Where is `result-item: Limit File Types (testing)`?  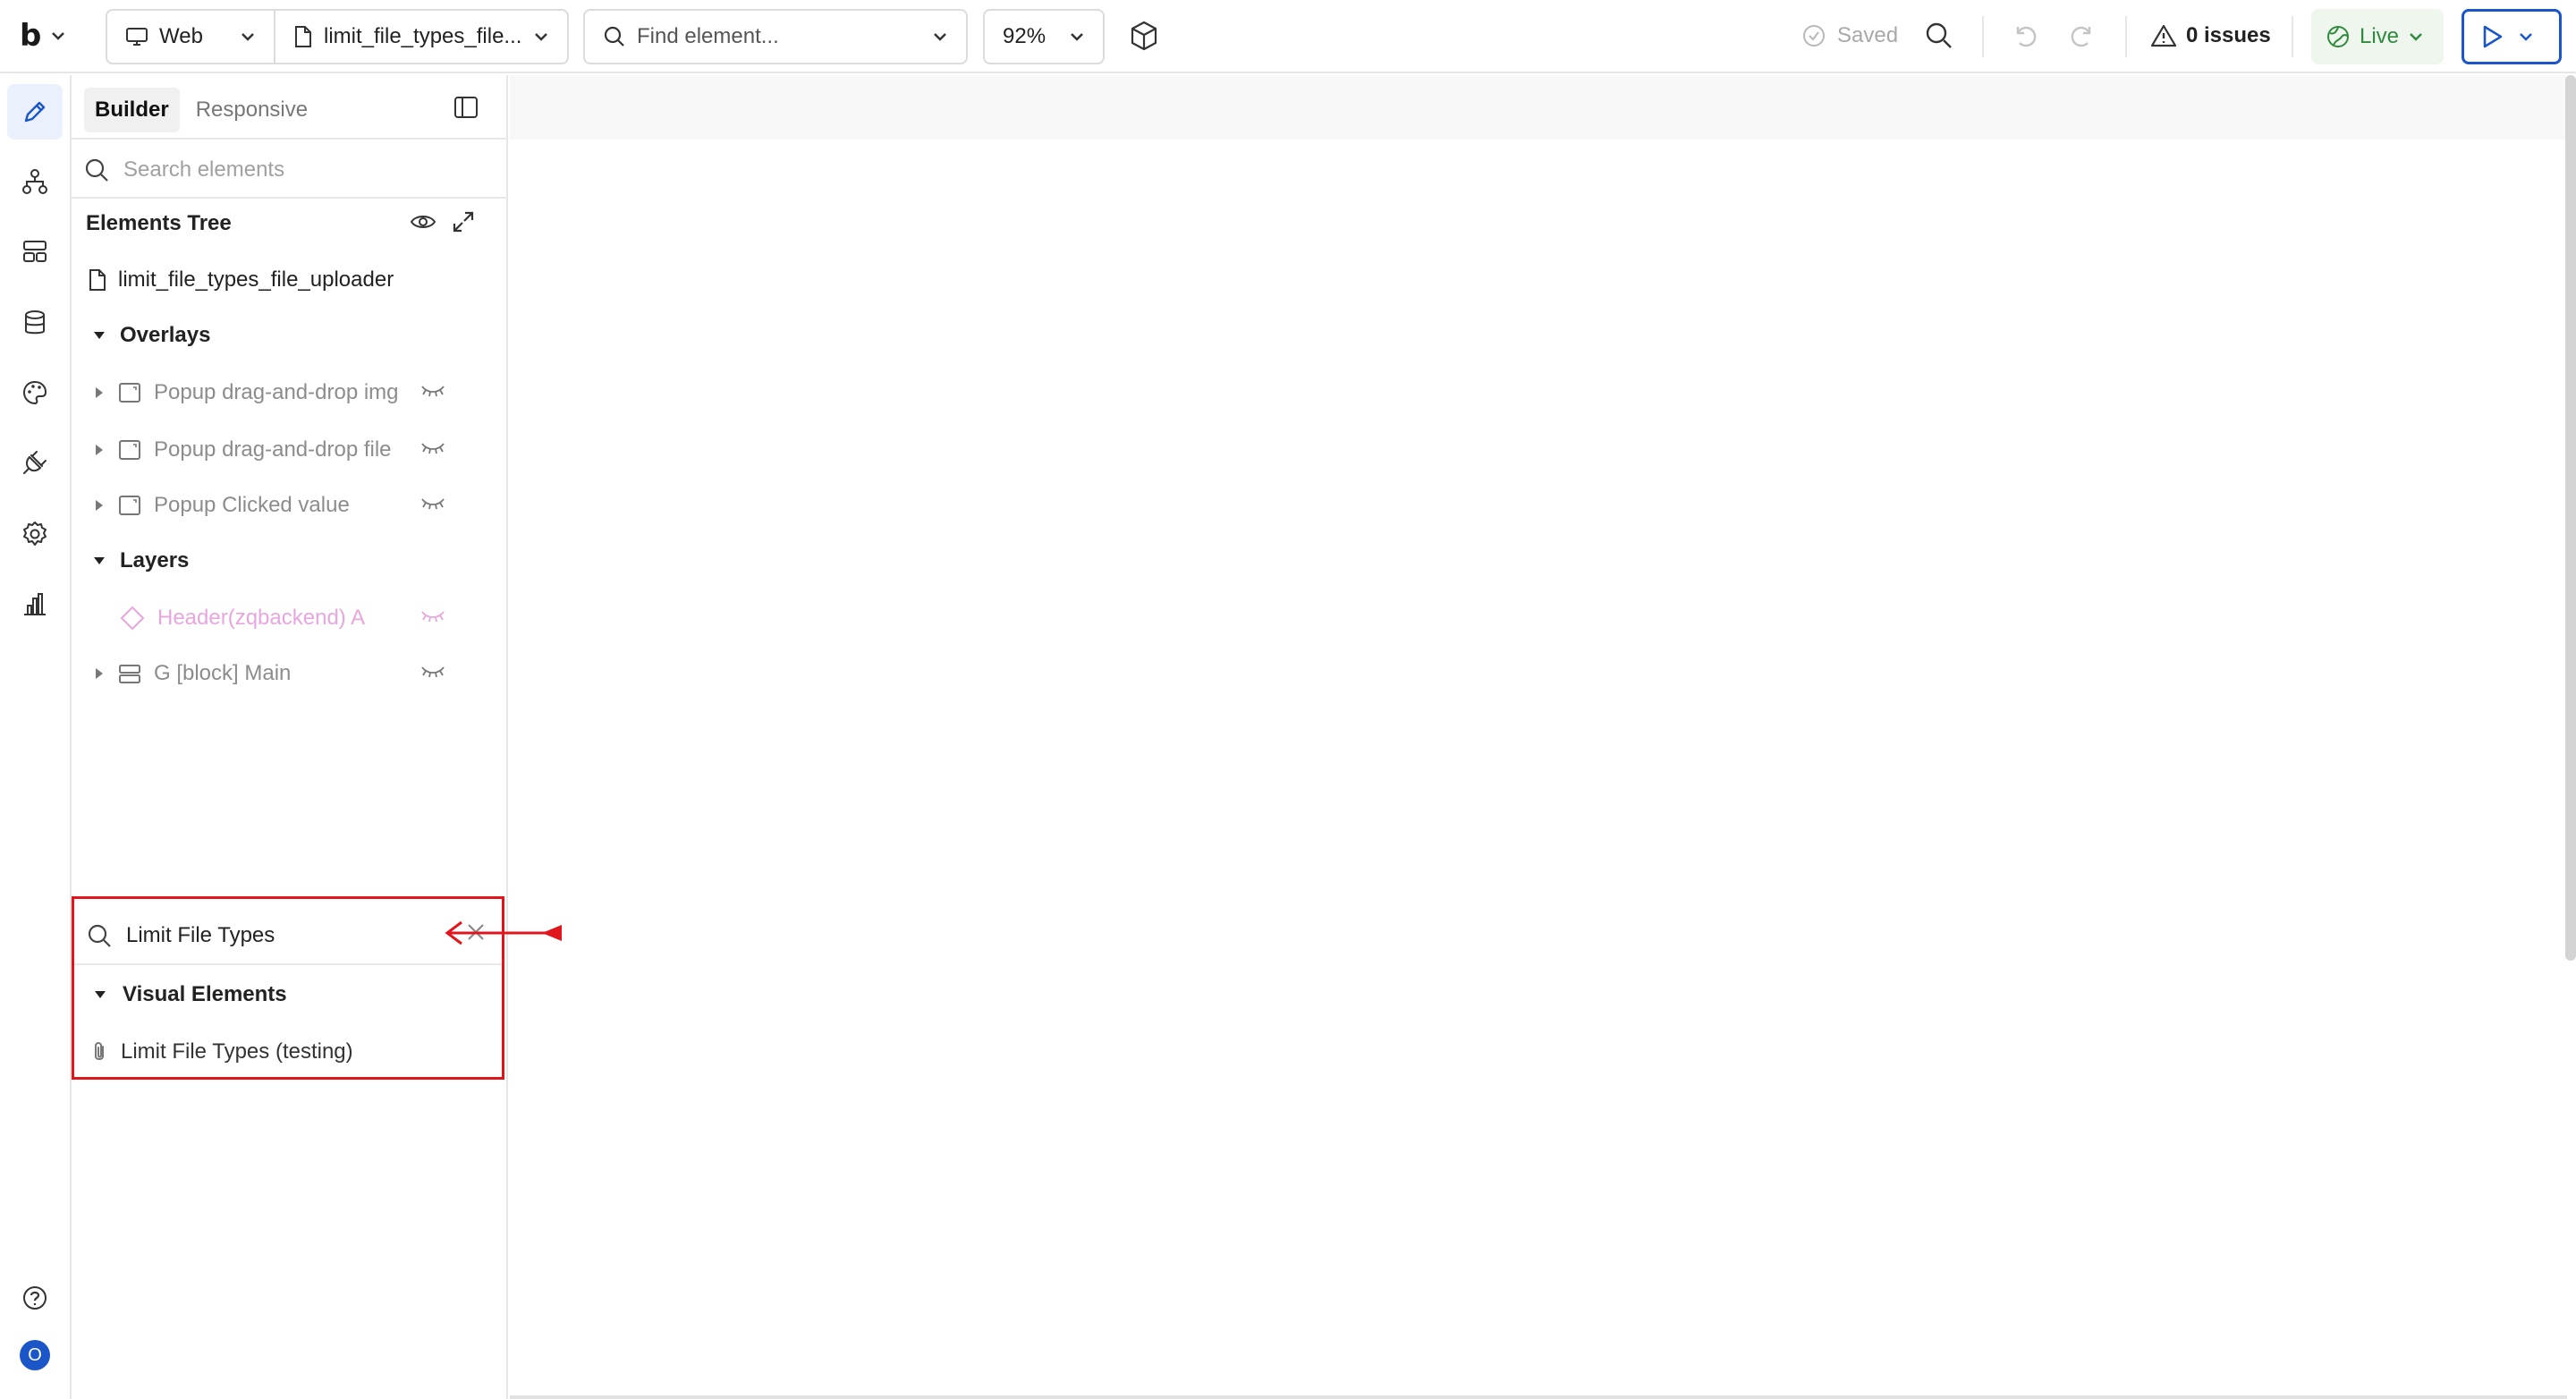
result-item: Limit File Types (testing) is located at coordinates (221, 1052).